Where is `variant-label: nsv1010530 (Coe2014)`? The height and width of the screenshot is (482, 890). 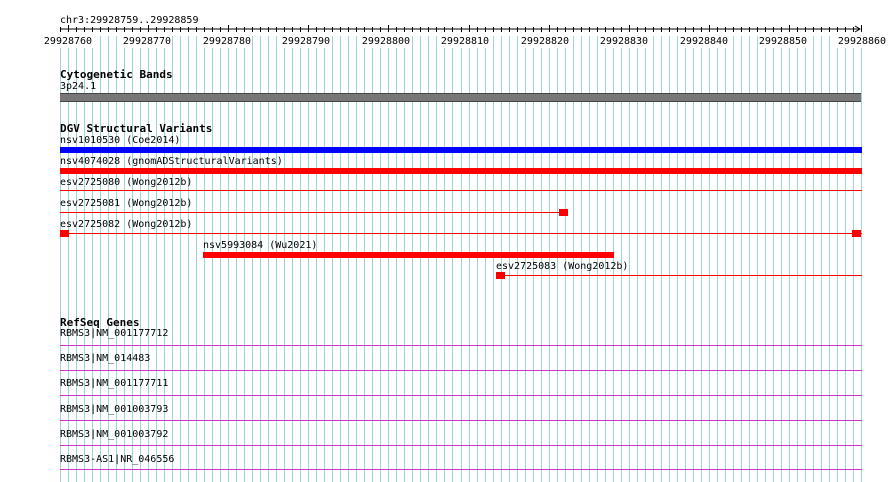
variant-label: nsv1010530 (Coe2014) is located at coordinates (120, 140).